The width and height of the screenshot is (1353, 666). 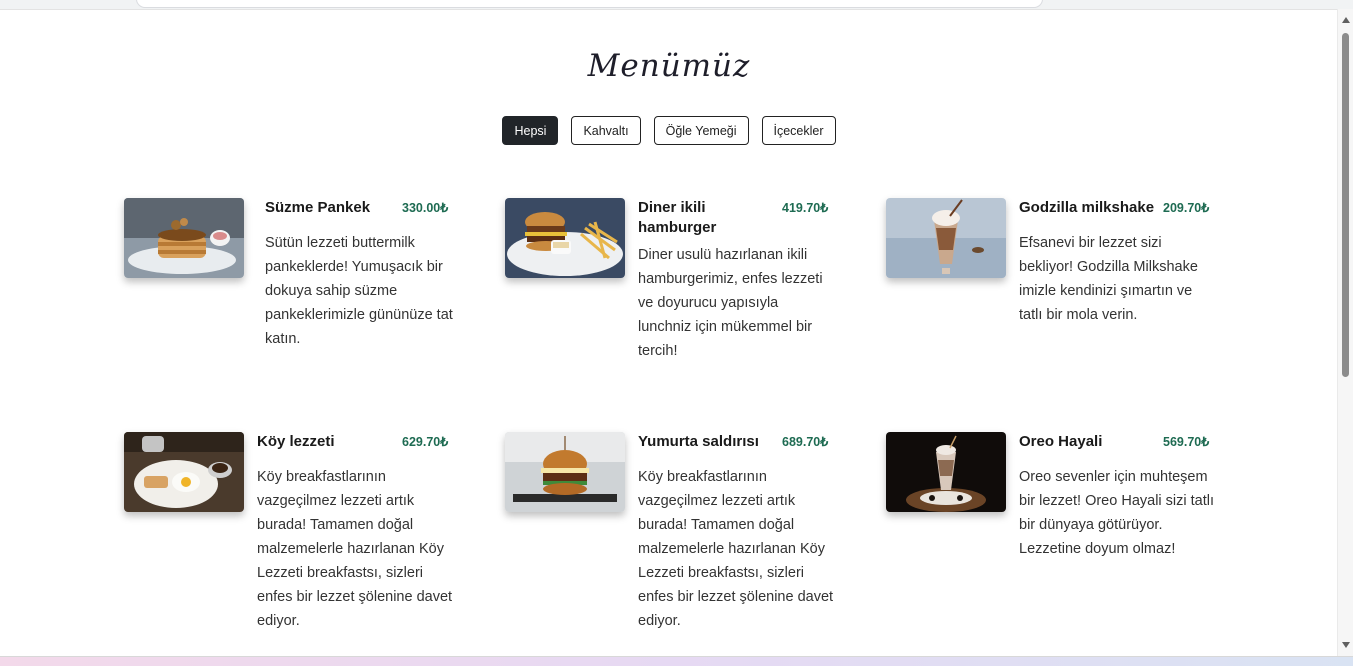 I want to click on item-name: Godzilla milkshake, so click(x=1087, y=207).